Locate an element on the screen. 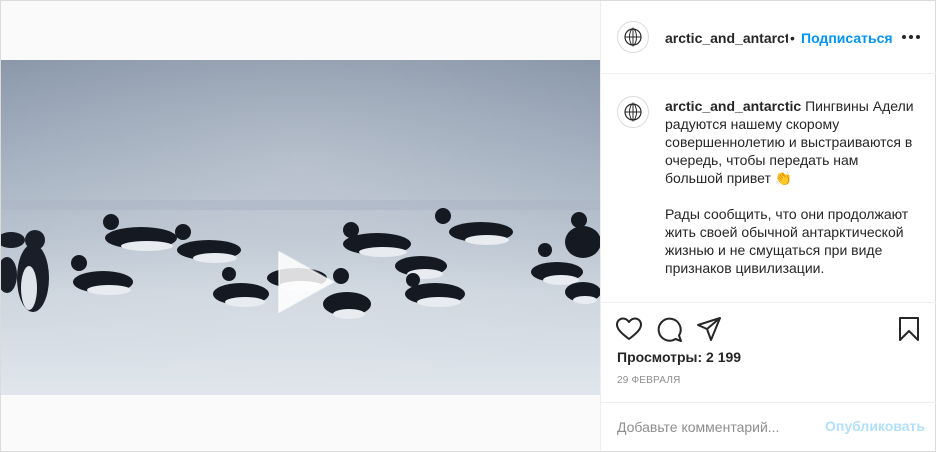  header-username: arctic_and_antarctic is located at coordinates (726, 38).